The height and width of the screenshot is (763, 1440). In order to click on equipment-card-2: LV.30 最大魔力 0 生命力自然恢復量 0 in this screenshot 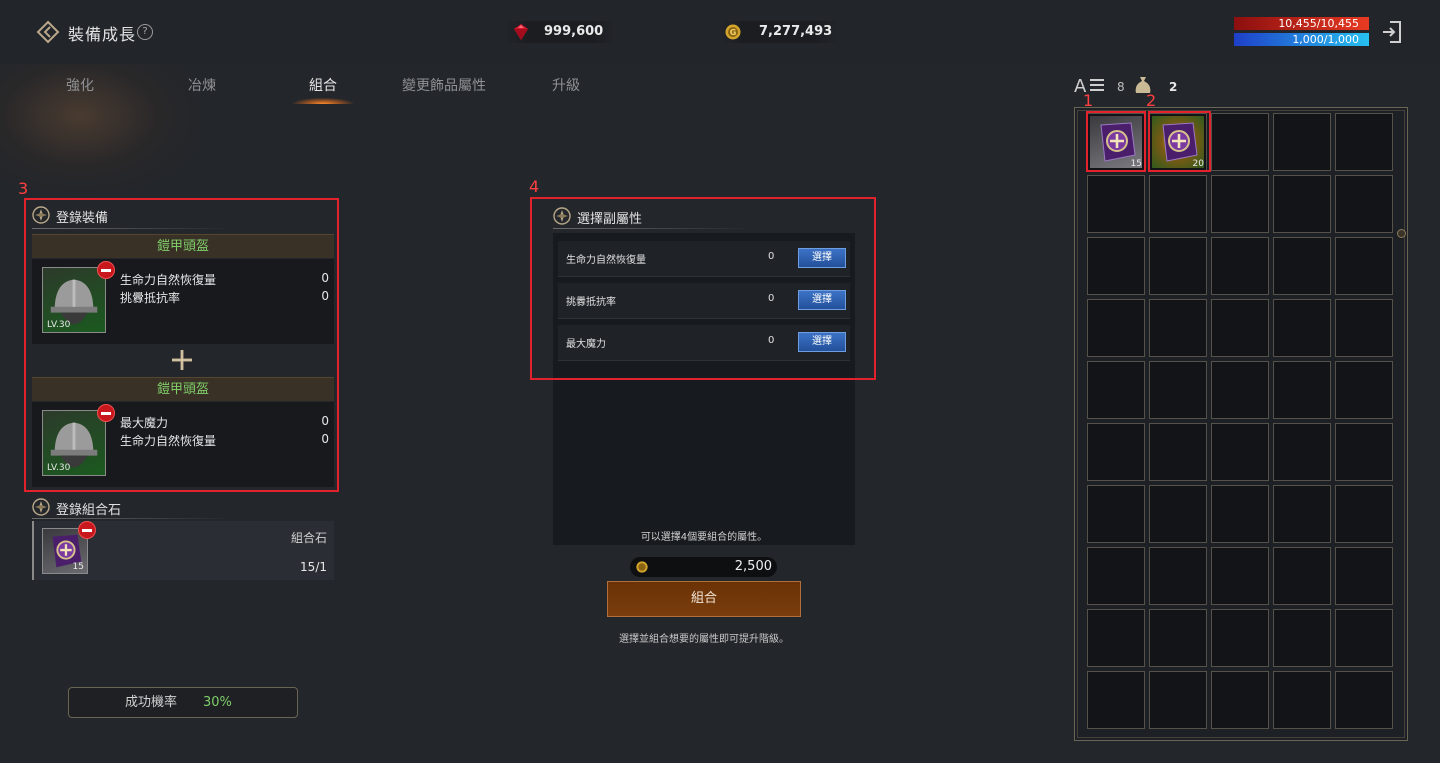, I will do `click(183, 444)`.